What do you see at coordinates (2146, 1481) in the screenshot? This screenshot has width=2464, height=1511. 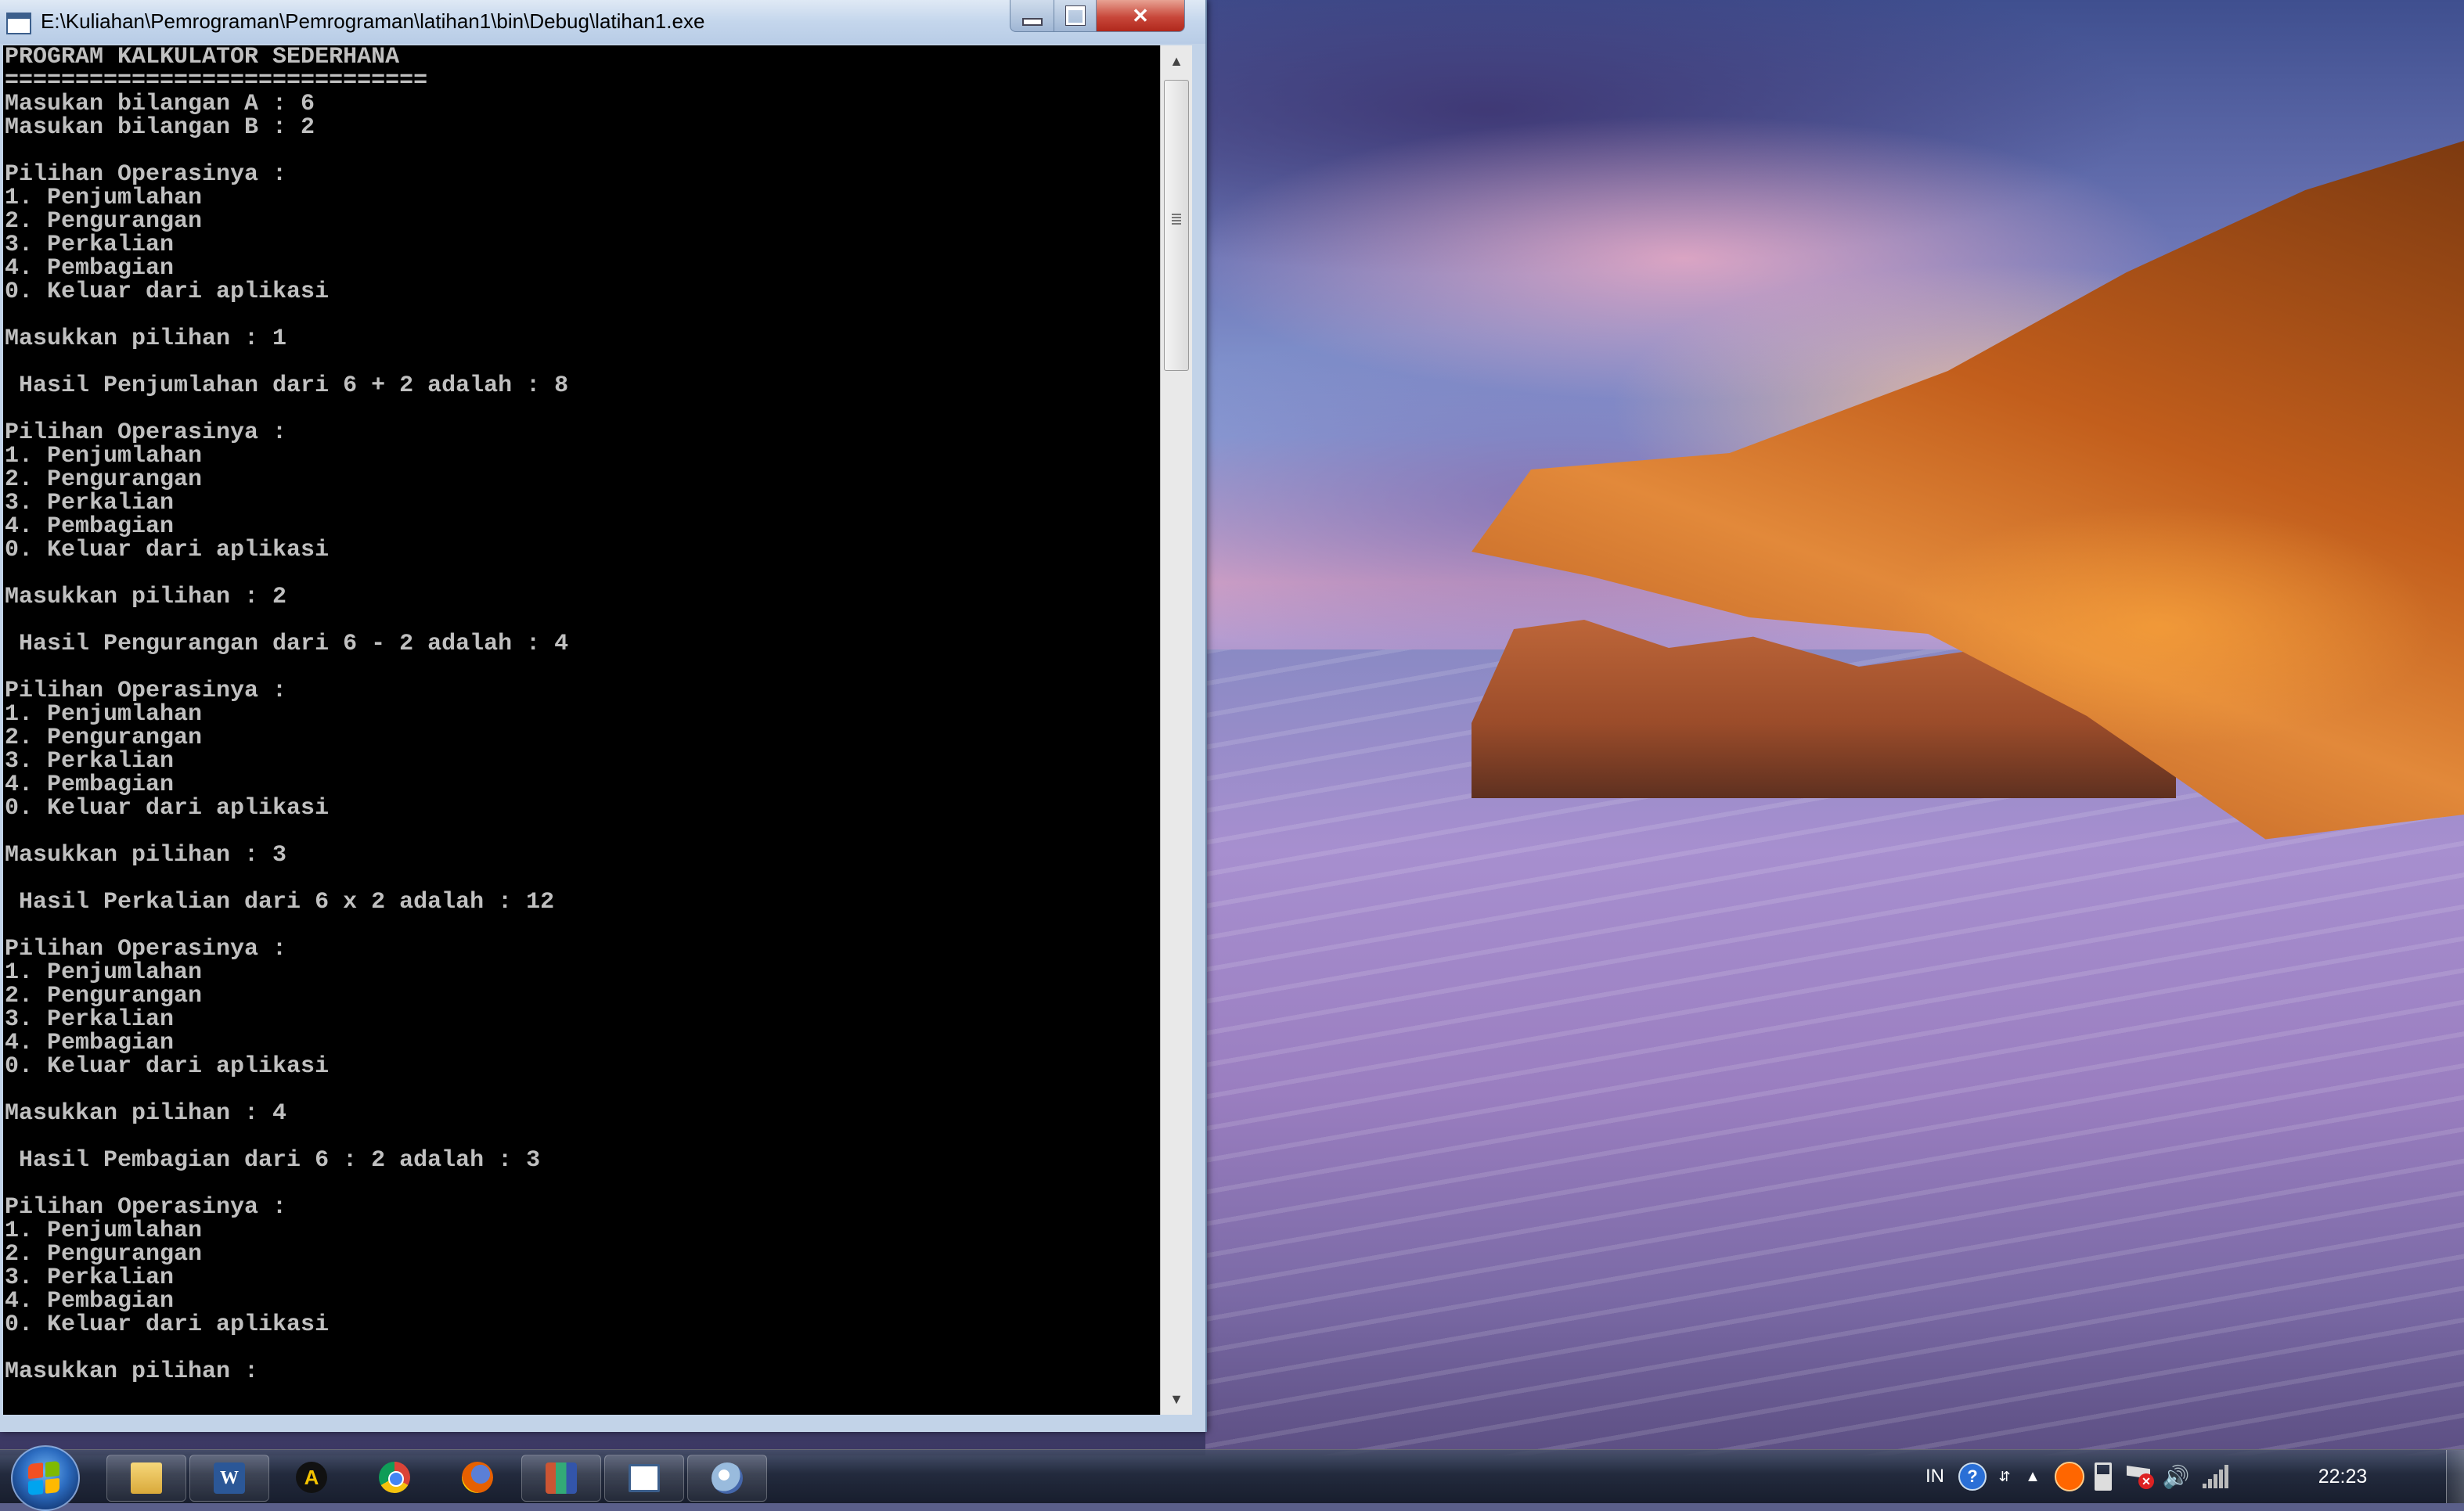 I see `alert-x-icon: ✕` at bounding box center [2146, 1481].